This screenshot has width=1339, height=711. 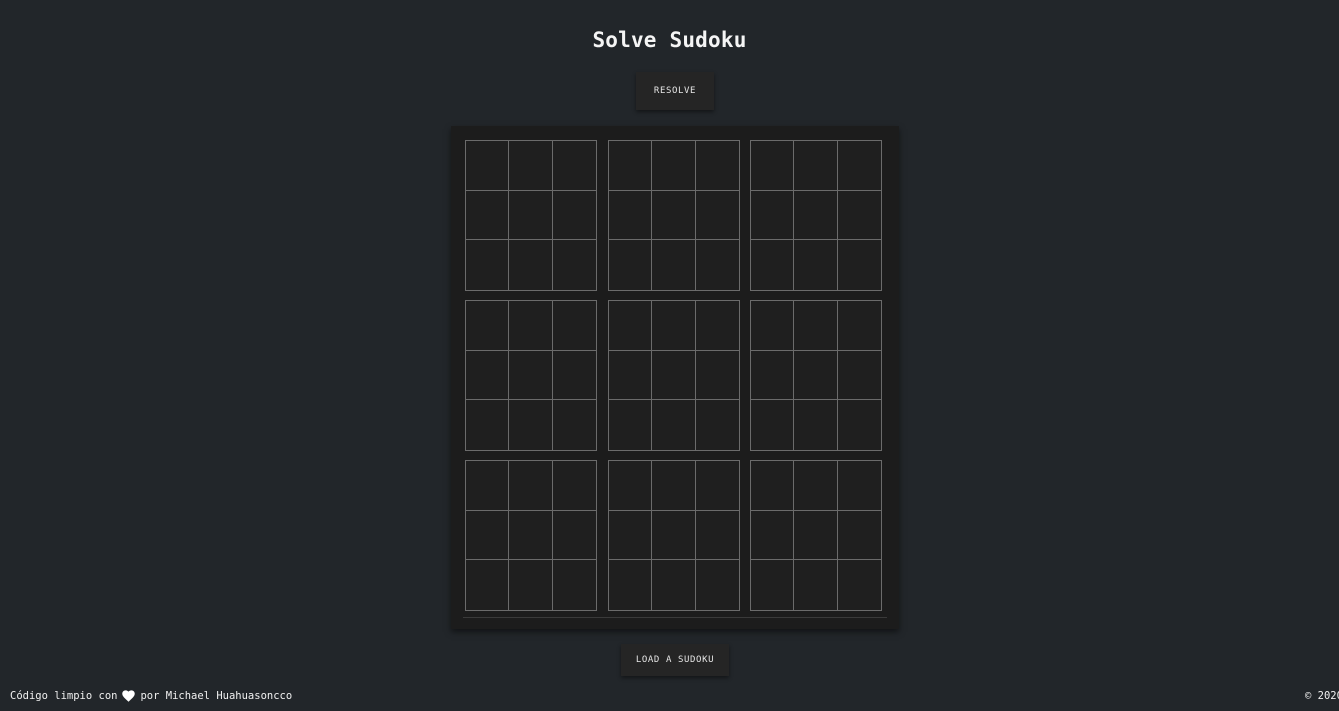 I want to click on page-title: Solve Sudoku, so click(x=669, y=40).